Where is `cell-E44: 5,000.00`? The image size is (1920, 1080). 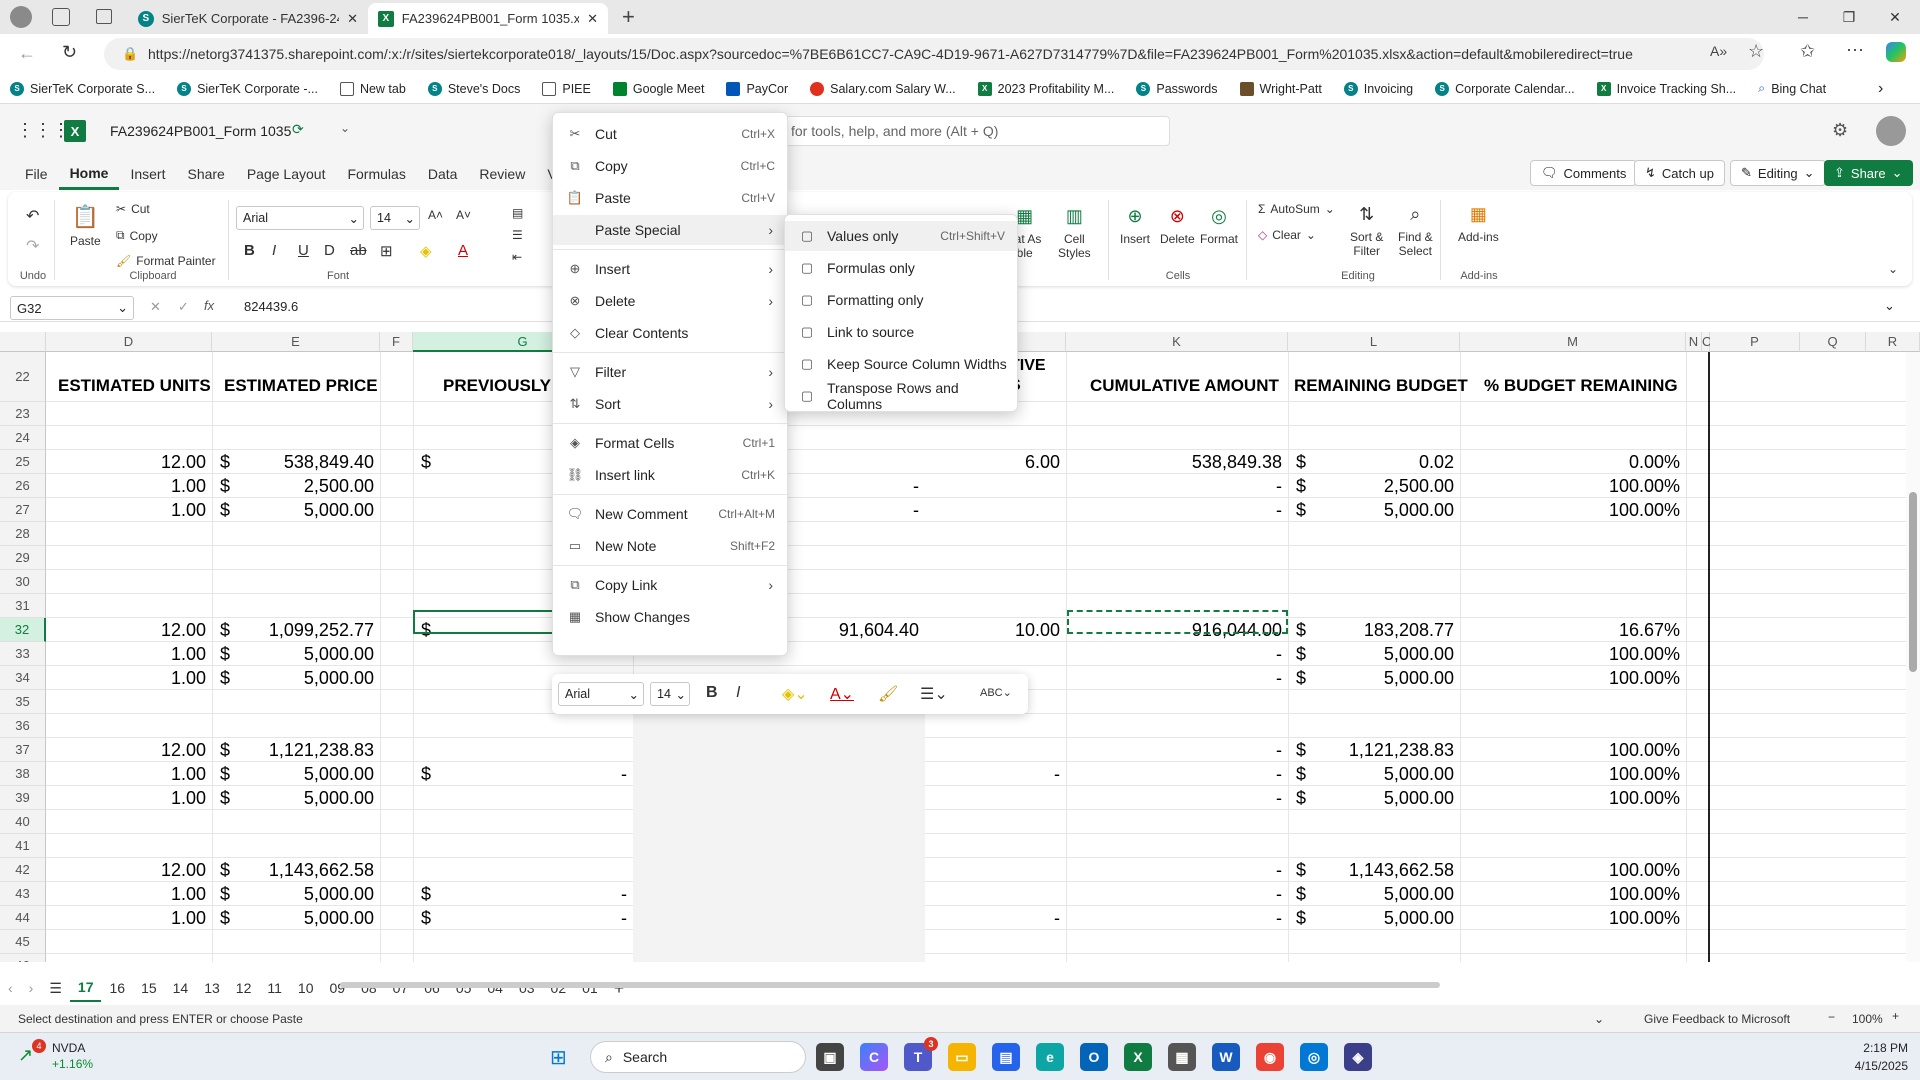
cell-E44: 5,000.00 is located at coordinates (293, 918).